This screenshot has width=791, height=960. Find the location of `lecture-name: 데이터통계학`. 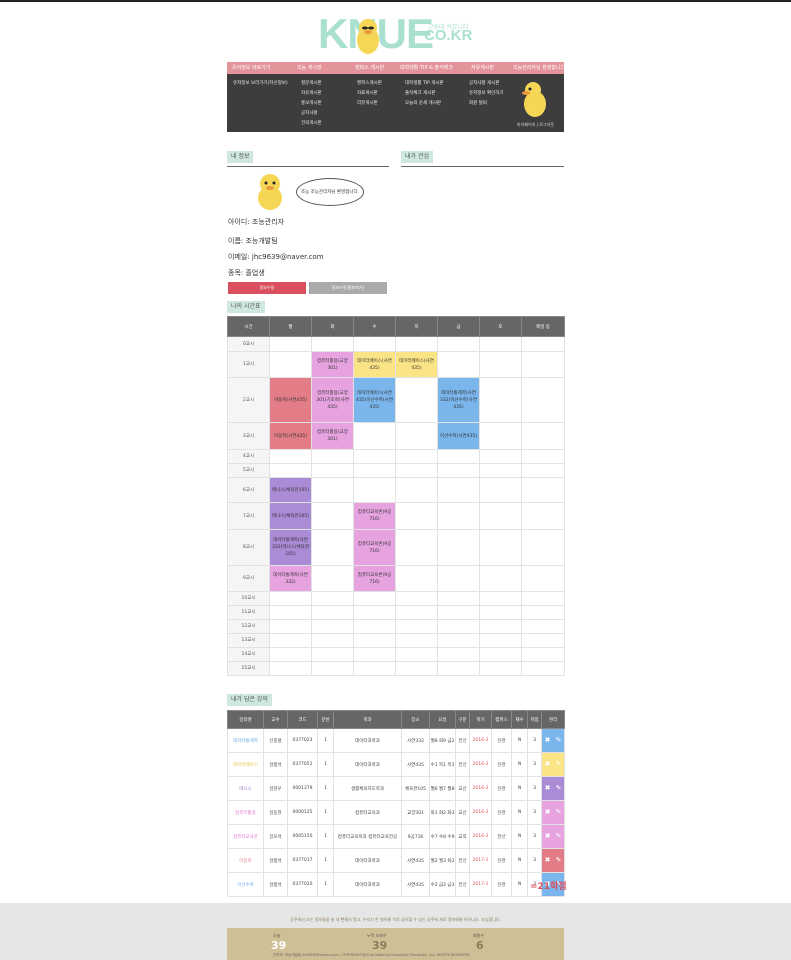

lecture-name: 데이터통계학 is located at coordinates (245, 740).